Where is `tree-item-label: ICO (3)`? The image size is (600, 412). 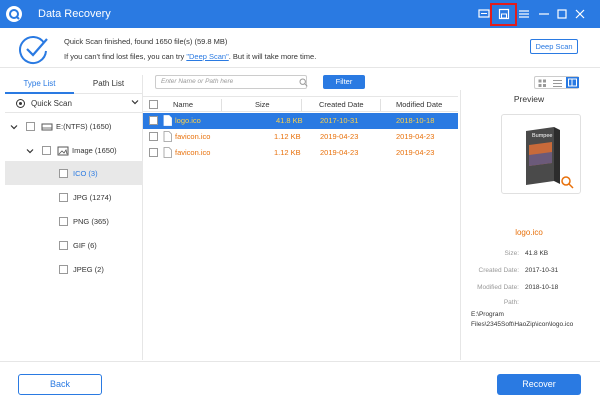
tree-item-label: ICO (3) is located at coordinates (85, 173).